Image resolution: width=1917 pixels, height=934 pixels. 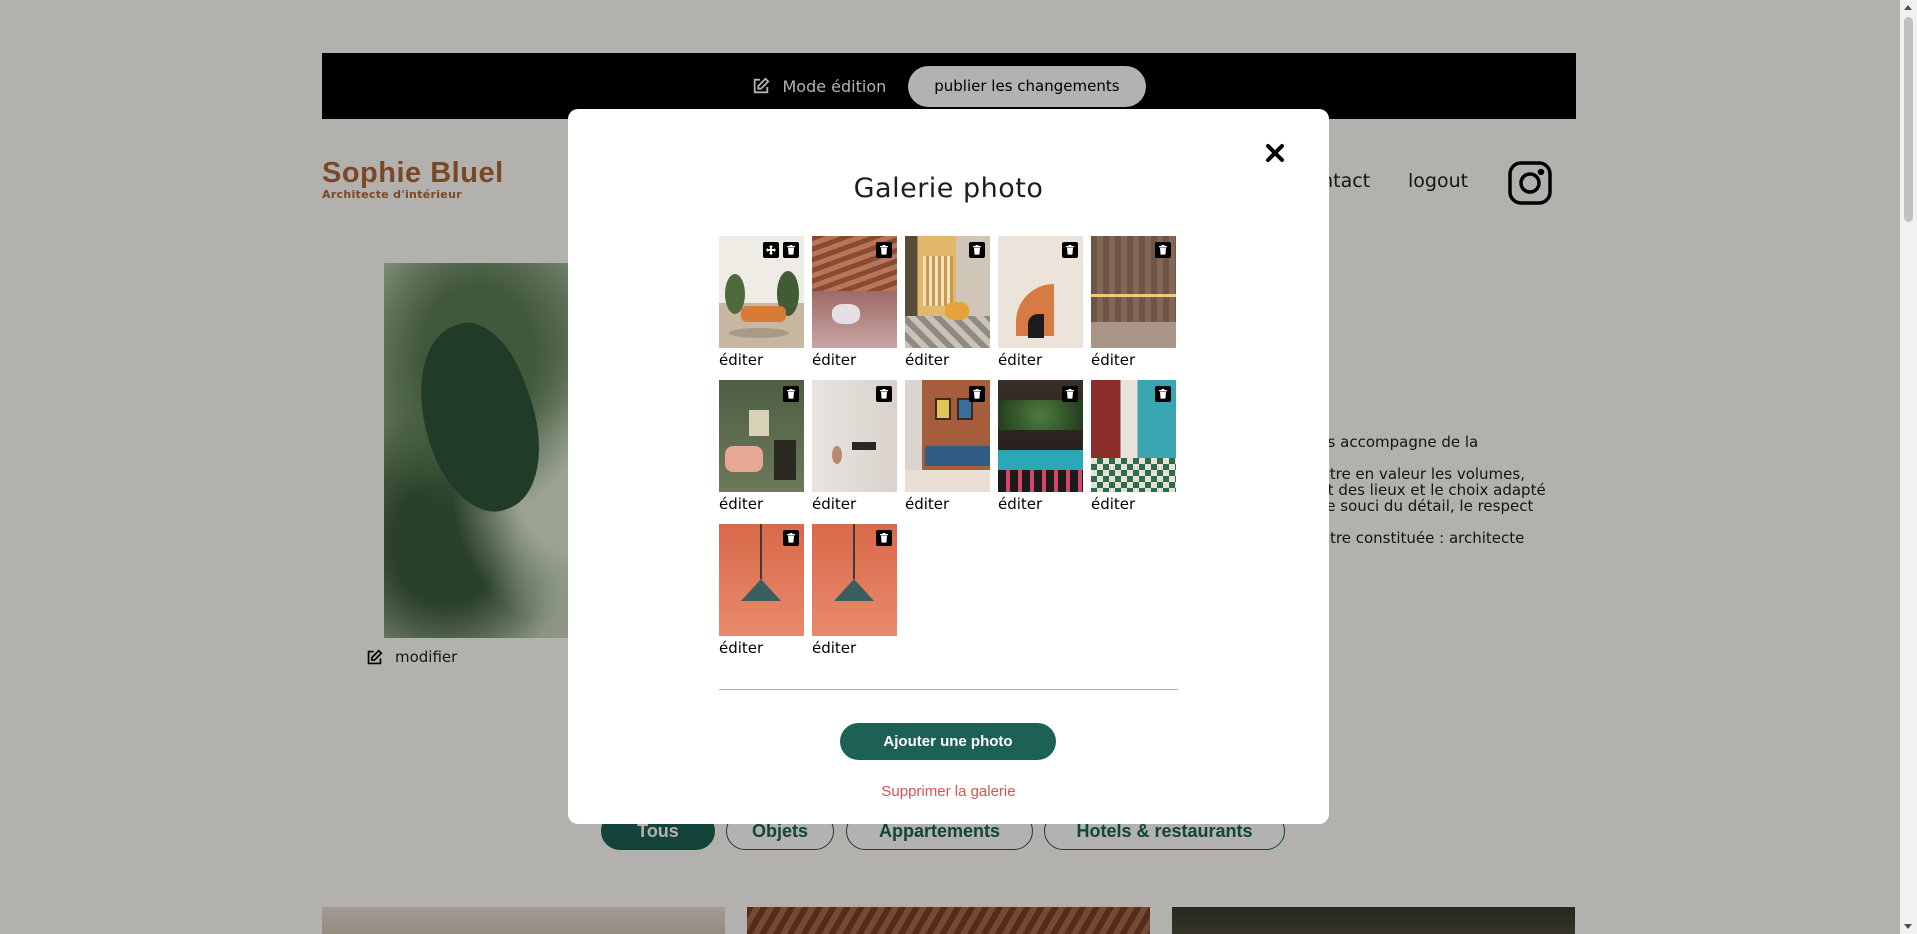 What do you see at coordinates (948, 188) in the screenshot?
I see `modal-title: Galerie photo` at bounding box center [948, 188].